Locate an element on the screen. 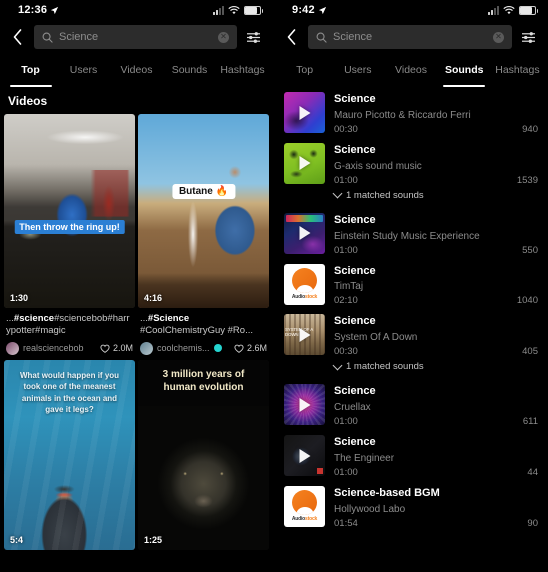 The width and height of the screenshot is (548, 572). tab-sounds-left: Sounds is located at coordinates (189, 70).